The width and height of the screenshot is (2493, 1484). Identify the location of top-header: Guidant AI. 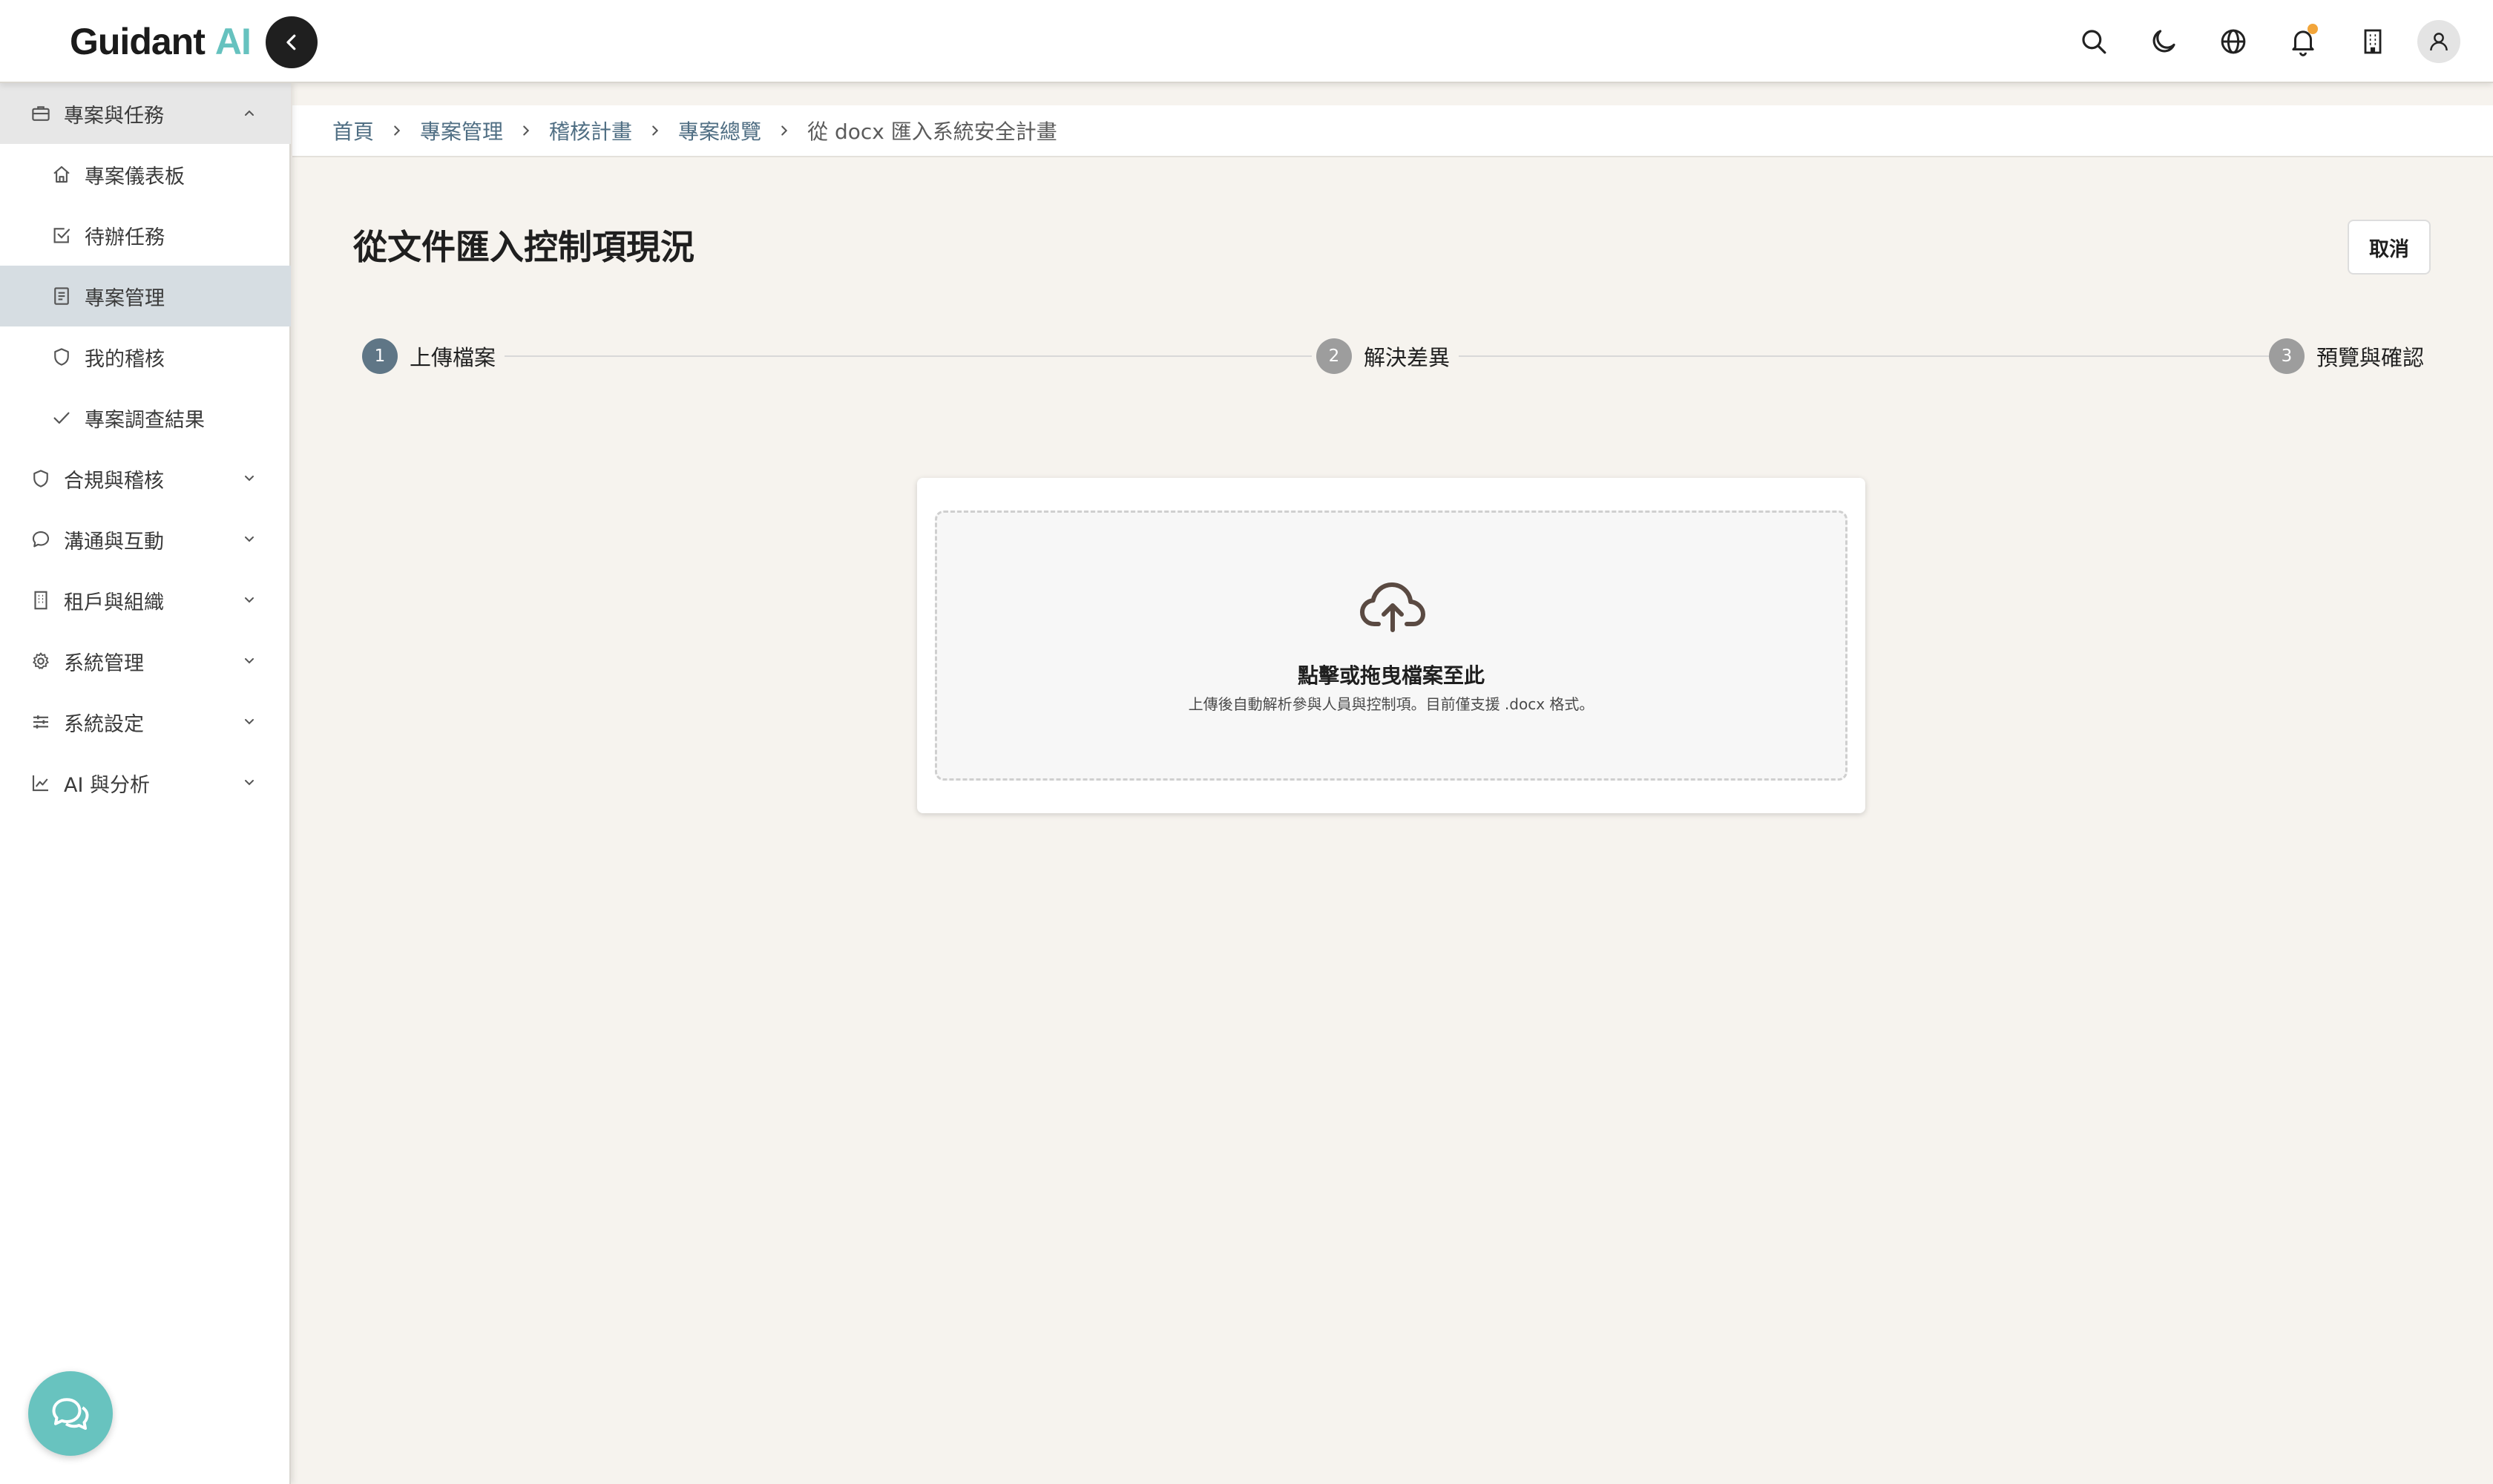
(1246, 41).